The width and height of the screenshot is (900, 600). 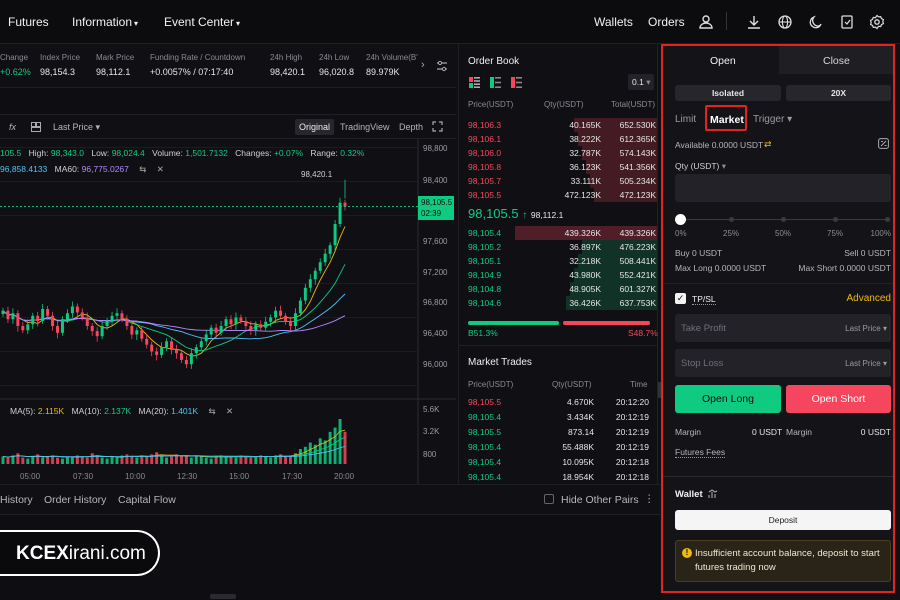 I want to click on margin-mode-button: Isolated, so click(x=728, y=93).